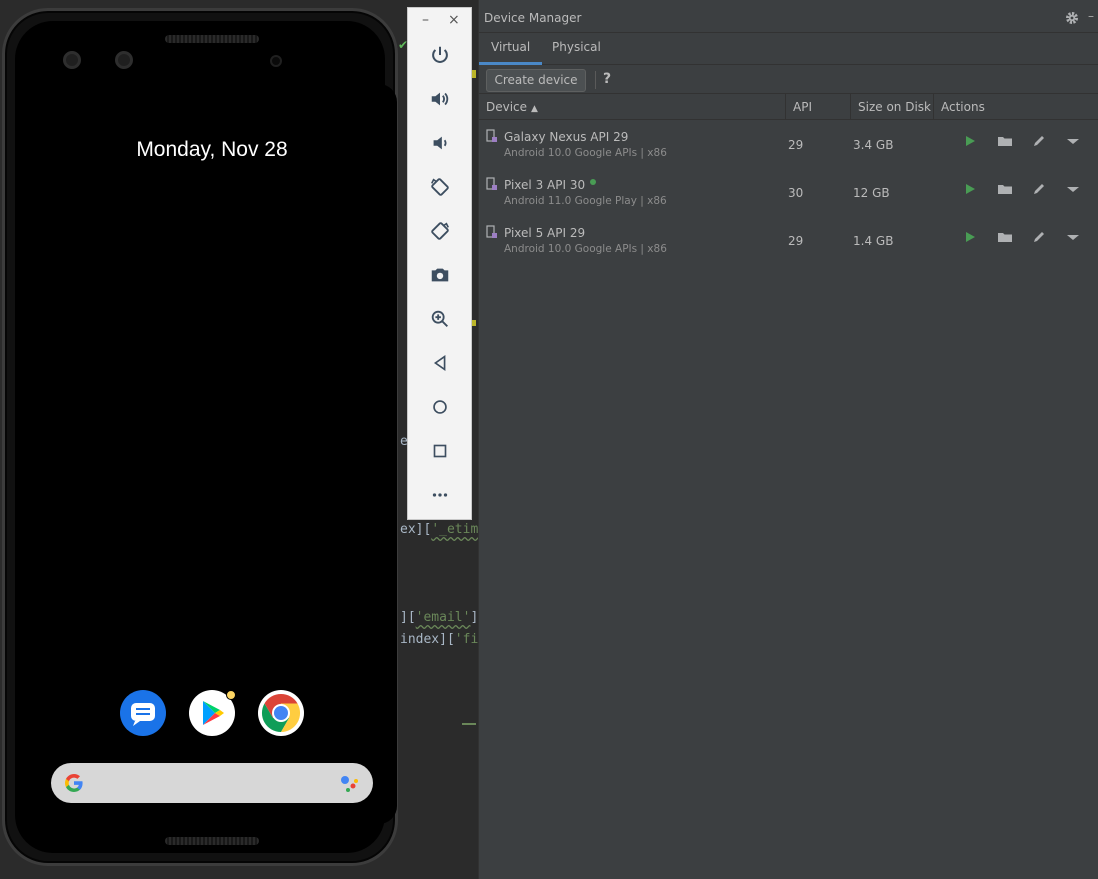 This screenshot has width=1098, height=879. What do you see at coordinates (533, 18) in the screenshot?
I see `panel-title: Device Manager` at bounding box center [533, 18].